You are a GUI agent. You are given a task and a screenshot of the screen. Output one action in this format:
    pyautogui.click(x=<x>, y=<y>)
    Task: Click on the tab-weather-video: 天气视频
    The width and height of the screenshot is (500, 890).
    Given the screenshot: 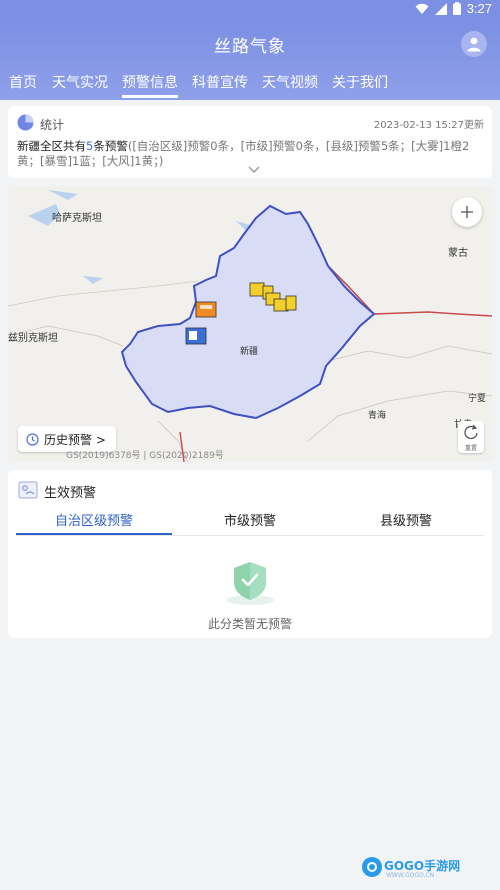 What is the action you would take?
    pyautogui.click(x=290, y=82)
    